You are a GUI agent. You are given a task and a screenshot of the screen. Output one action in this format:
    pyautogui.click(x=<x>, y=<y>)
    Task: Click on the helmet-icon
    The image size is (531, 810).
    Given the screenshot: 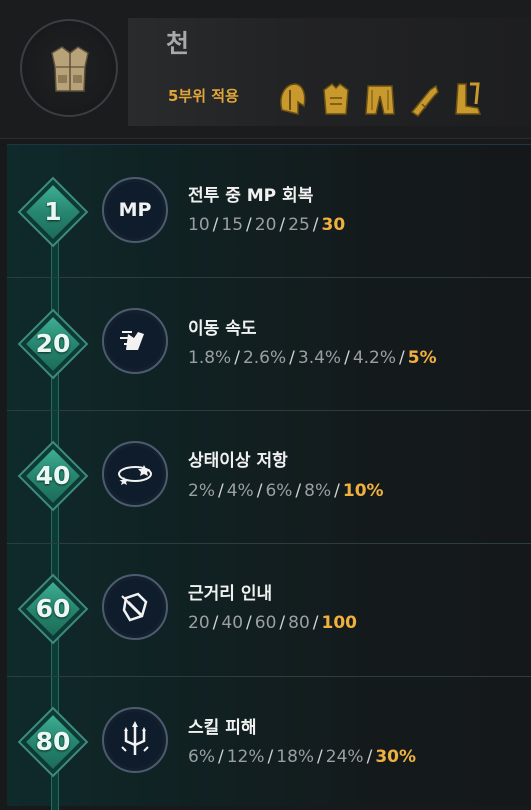 What is the action you would take?
    pyautogui.click(x=292, y=99)
    